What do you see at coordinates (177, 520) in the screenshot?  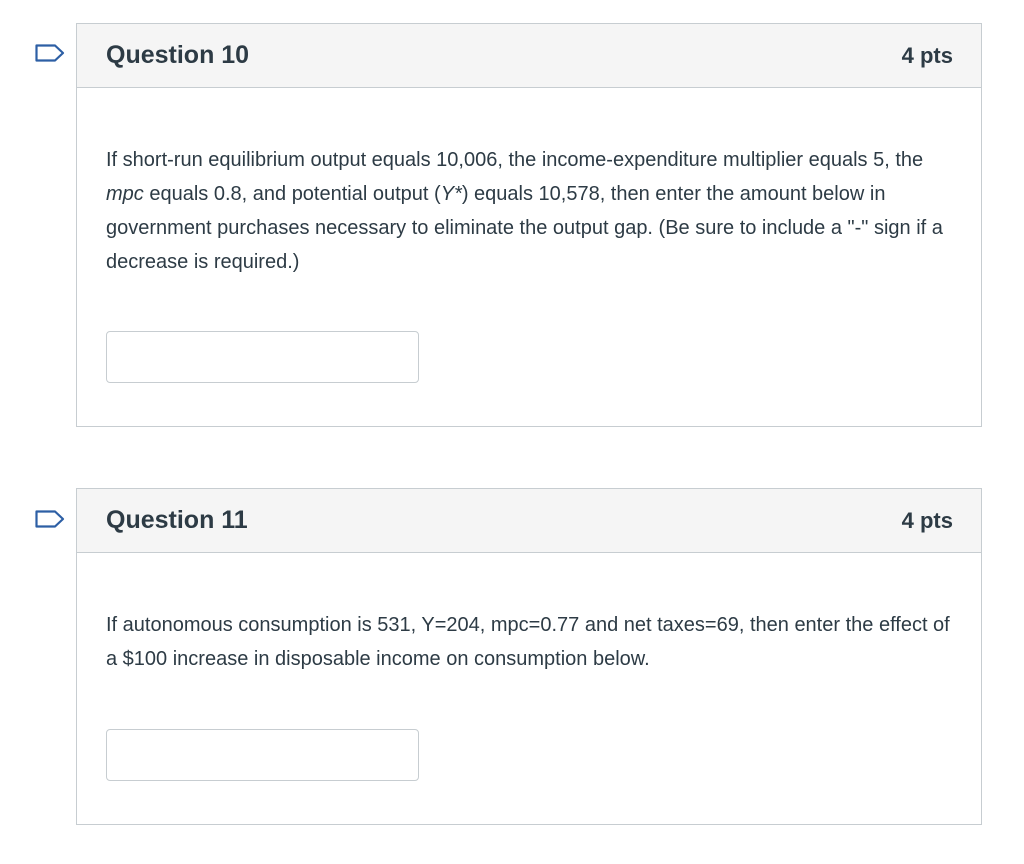 I see `question-11-title: Question 11` at bounding box center [177, 520].